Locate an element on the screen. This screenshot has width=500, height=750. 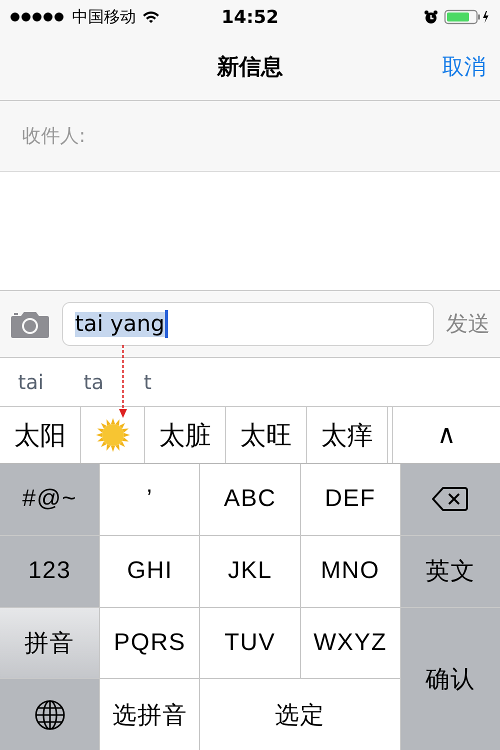
letter-key: JKL is located at coordinates (250, 571).